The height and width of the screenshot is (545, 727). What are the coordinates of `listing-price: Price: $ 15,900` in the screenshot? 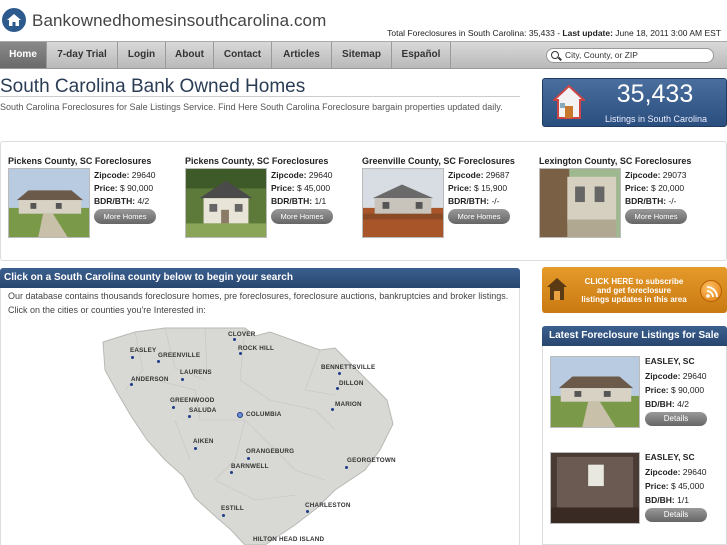 It's located at (477, 188).